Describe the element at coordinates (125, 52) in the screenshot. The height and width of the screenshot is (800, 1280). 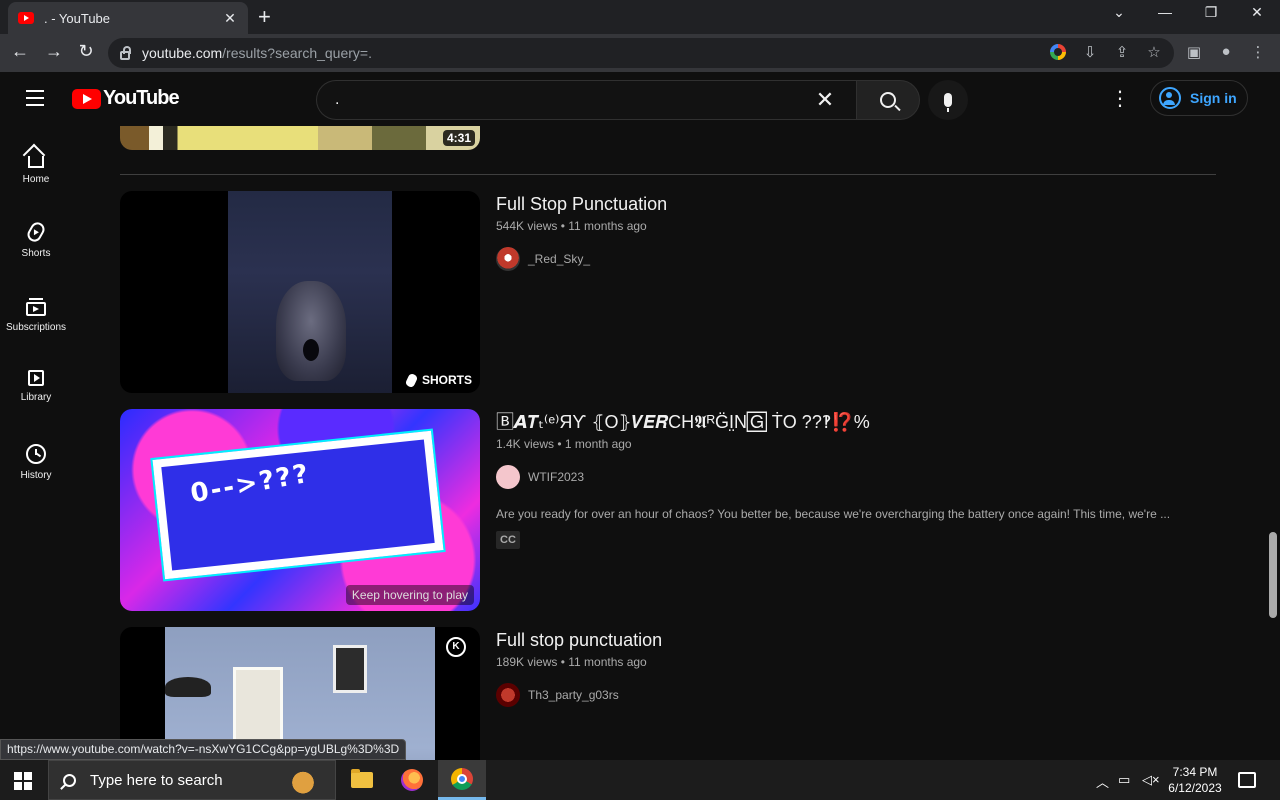
I see `lock-icon` at that location.